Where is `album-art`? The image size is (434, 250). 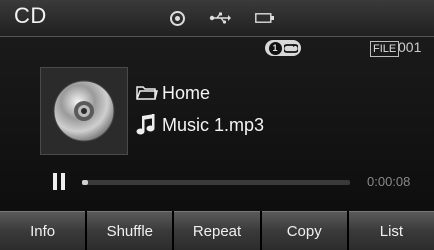
album-art is located at coordinates (84, 111).